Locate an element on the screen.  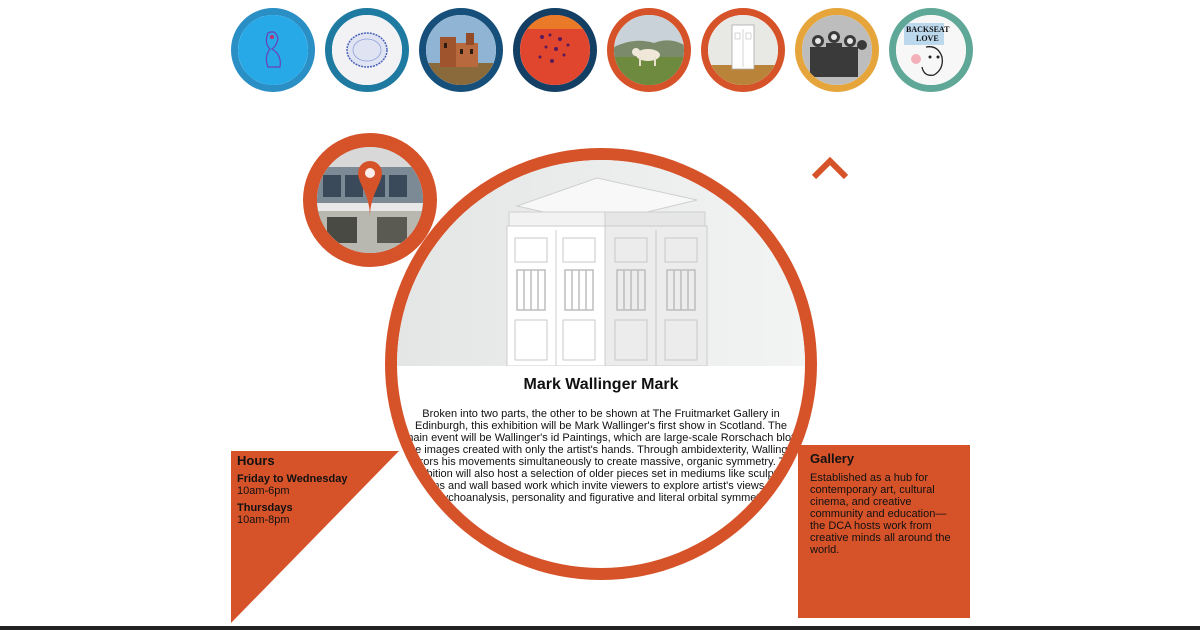
castle-image is located at coordinates (461, 50).